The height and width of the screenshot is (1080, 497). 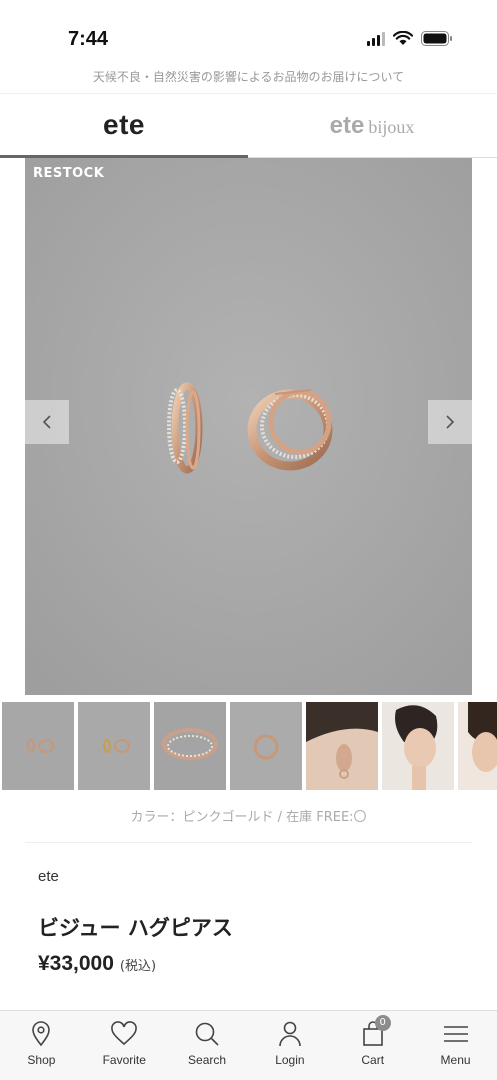 I want to click on thumbnail-earring-closeup, so click(x=190, y=746).